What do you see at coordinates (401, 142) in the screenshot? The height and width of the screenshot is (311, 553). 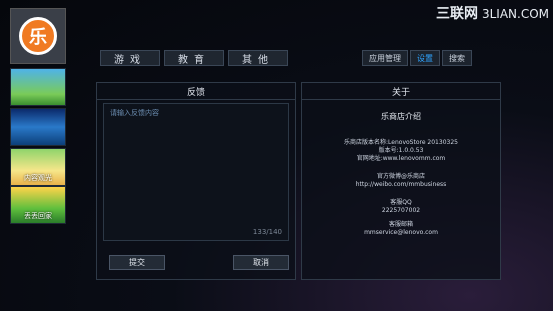 I see `version-full: 乐商店版本名称:LenovoStore 20130325` at bounding box center [401, 142].